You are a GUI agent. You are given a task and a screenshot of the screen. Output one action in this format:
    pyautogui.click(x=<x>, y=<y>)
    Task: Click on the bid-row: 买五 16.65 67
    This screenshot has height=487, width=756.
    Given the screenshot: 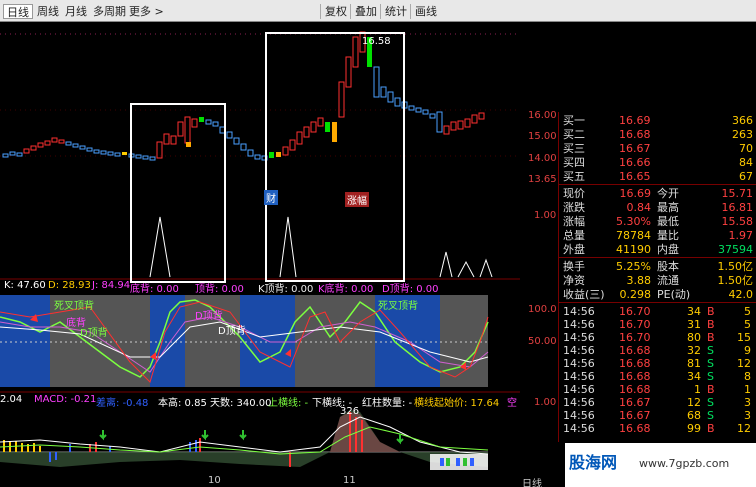 What is the action you would take?
    pyautogui.click(x=658, y=176)
    